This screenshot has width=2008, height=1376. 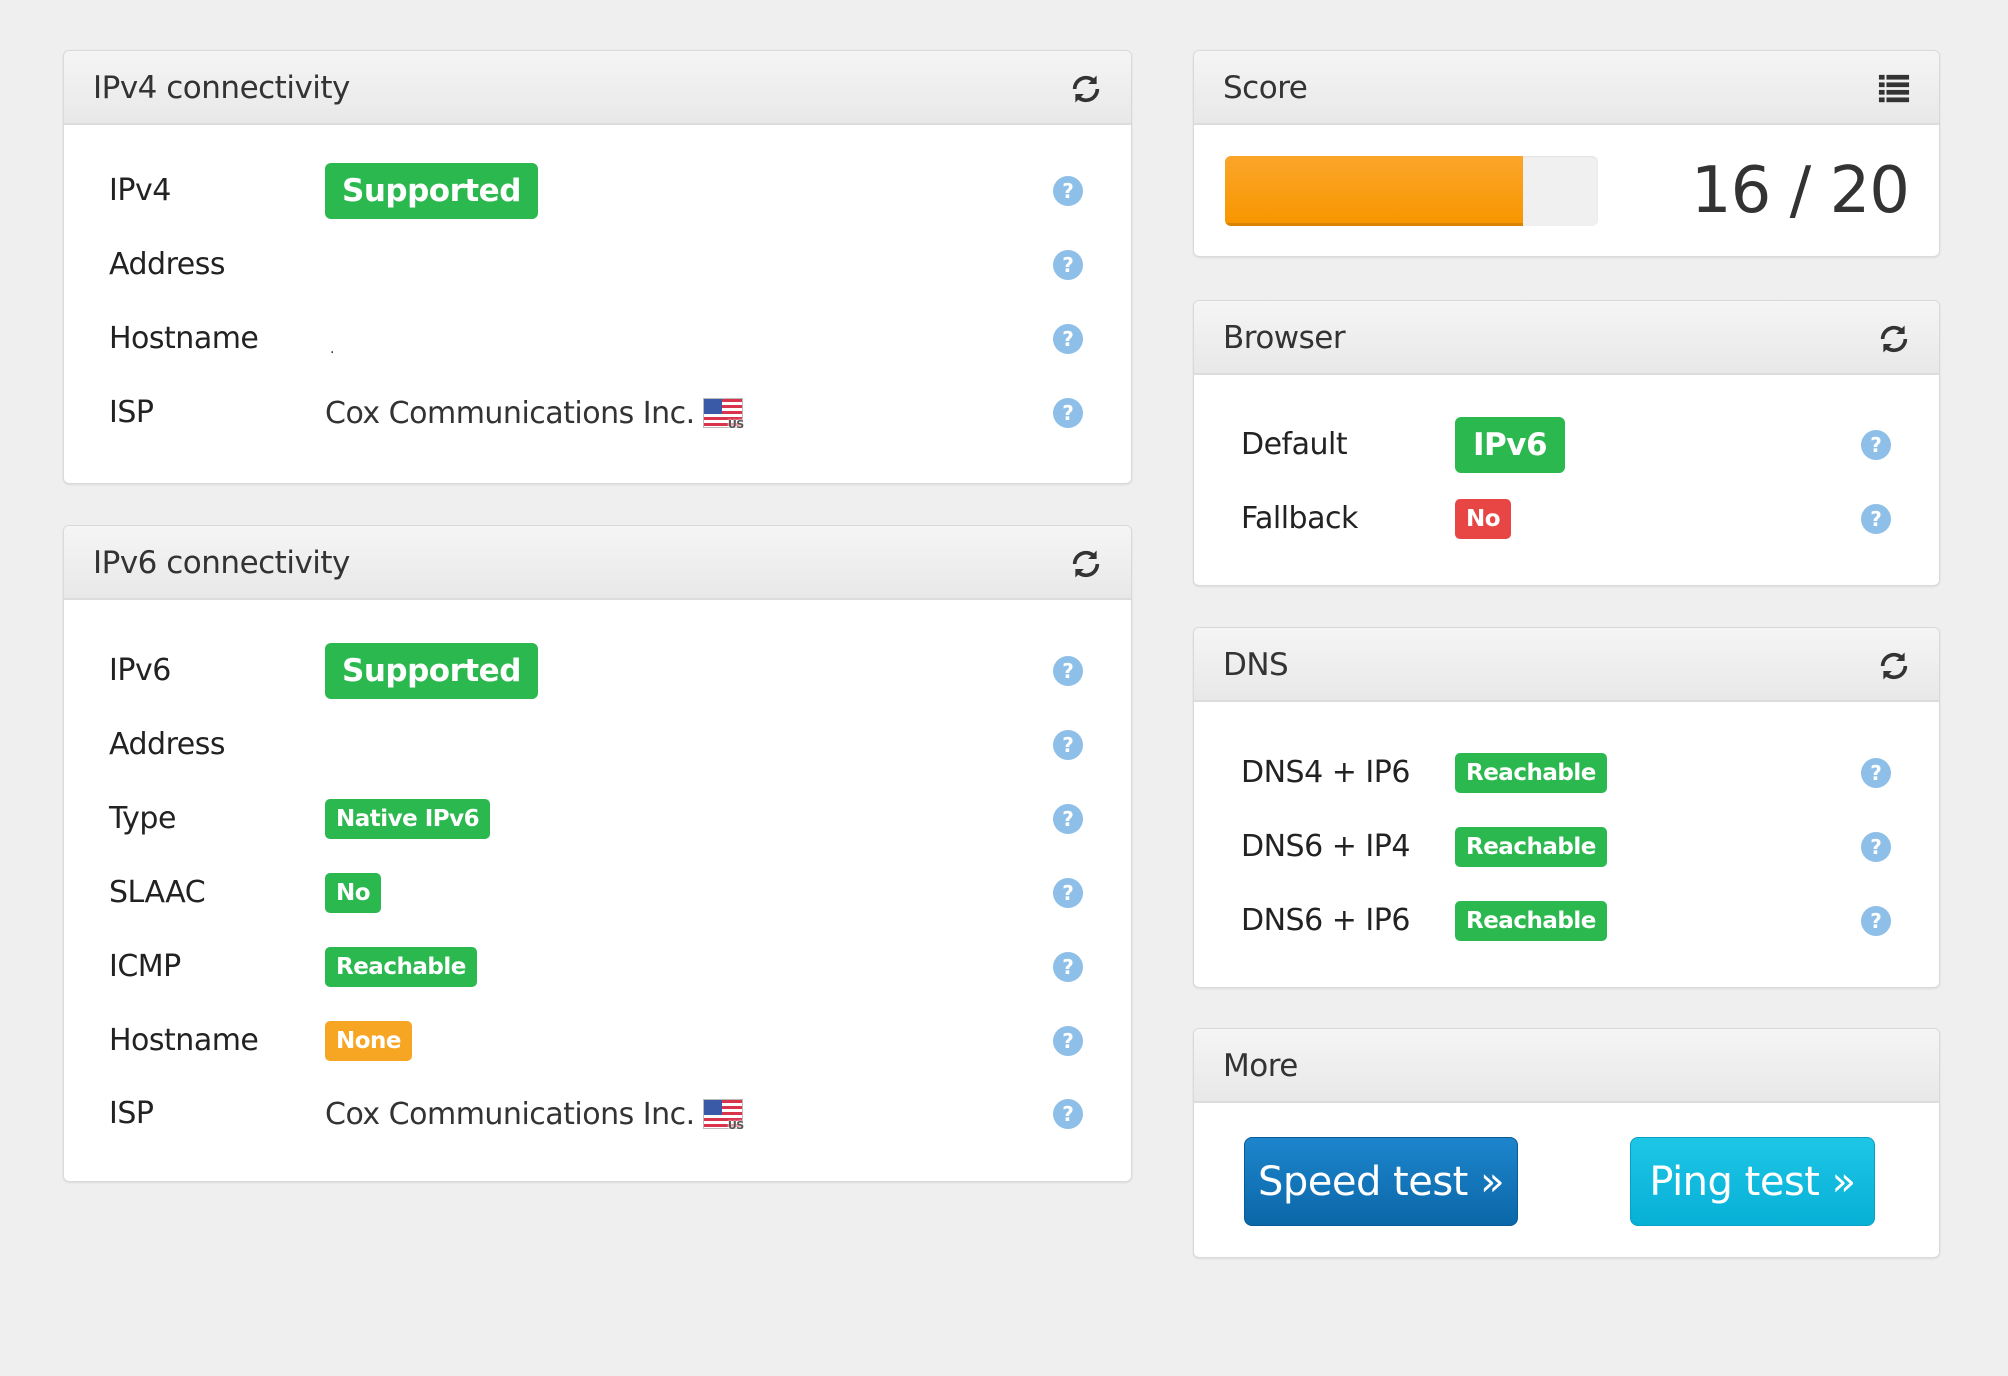 I want to click on browser-panel-header: Browser, so click(x=1566, y=338).